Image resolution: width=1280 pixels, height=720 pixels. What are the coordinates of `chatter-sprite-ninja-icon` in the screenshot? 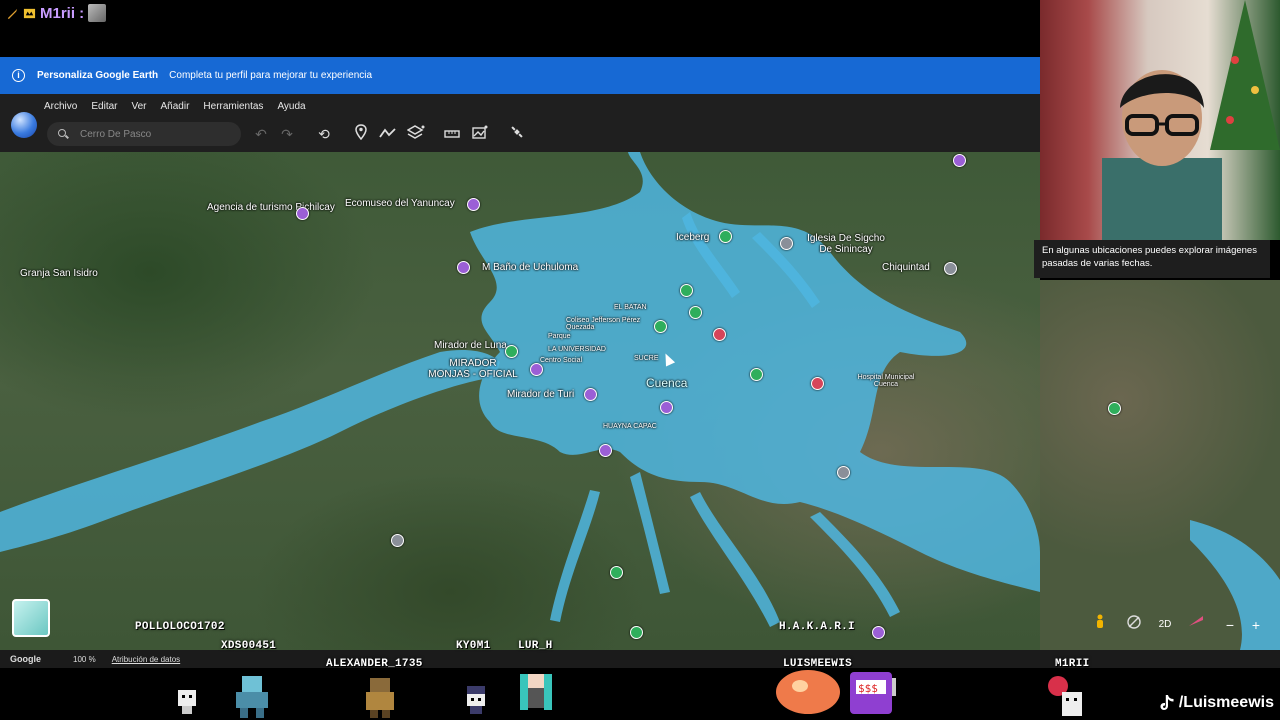 It's located at (476, 700).